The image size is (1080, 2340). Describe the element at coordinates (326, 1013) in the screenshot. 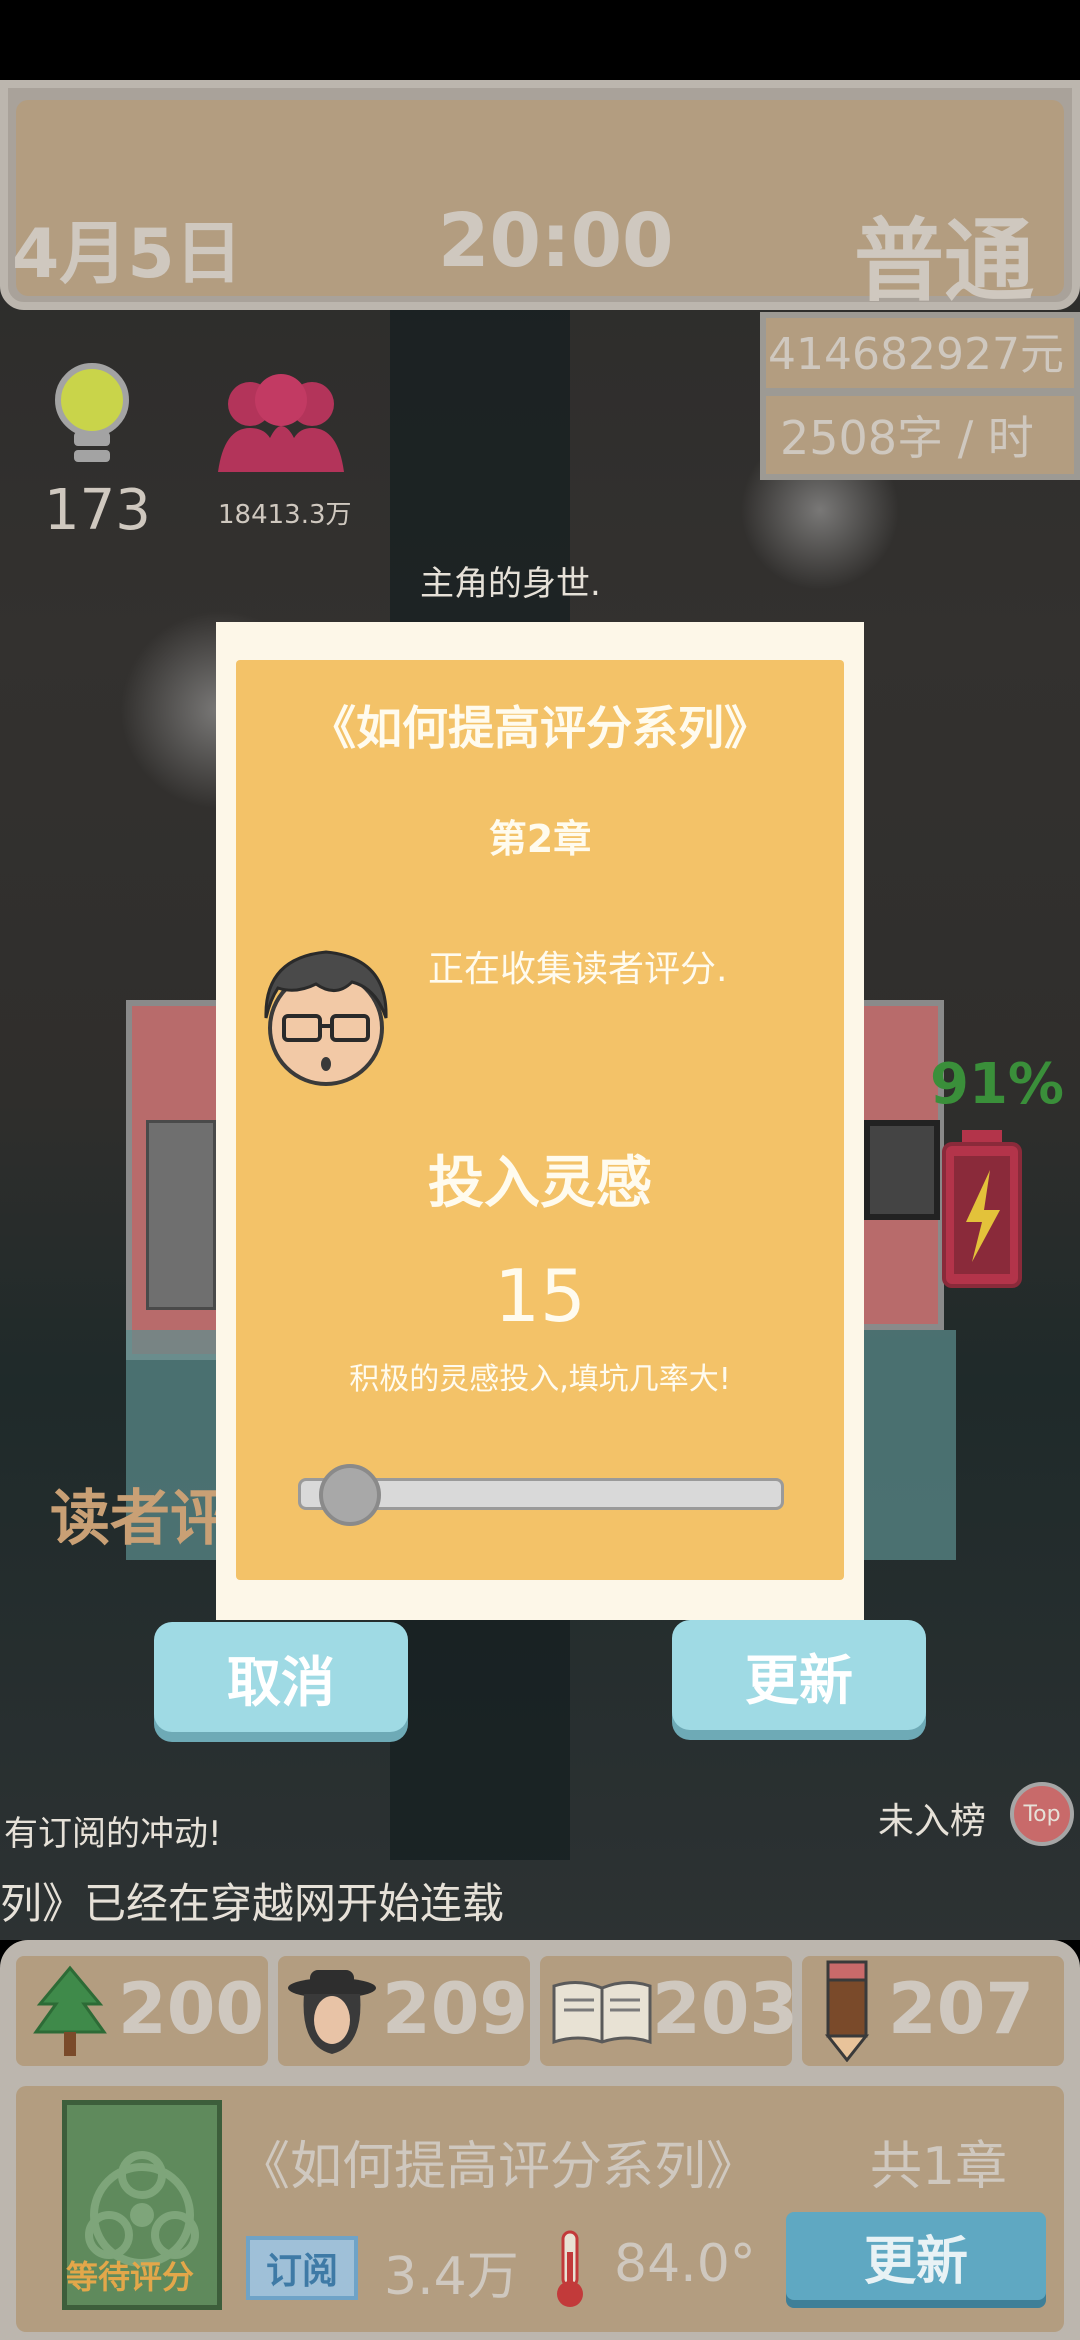

I see `author-avatar` at that location.